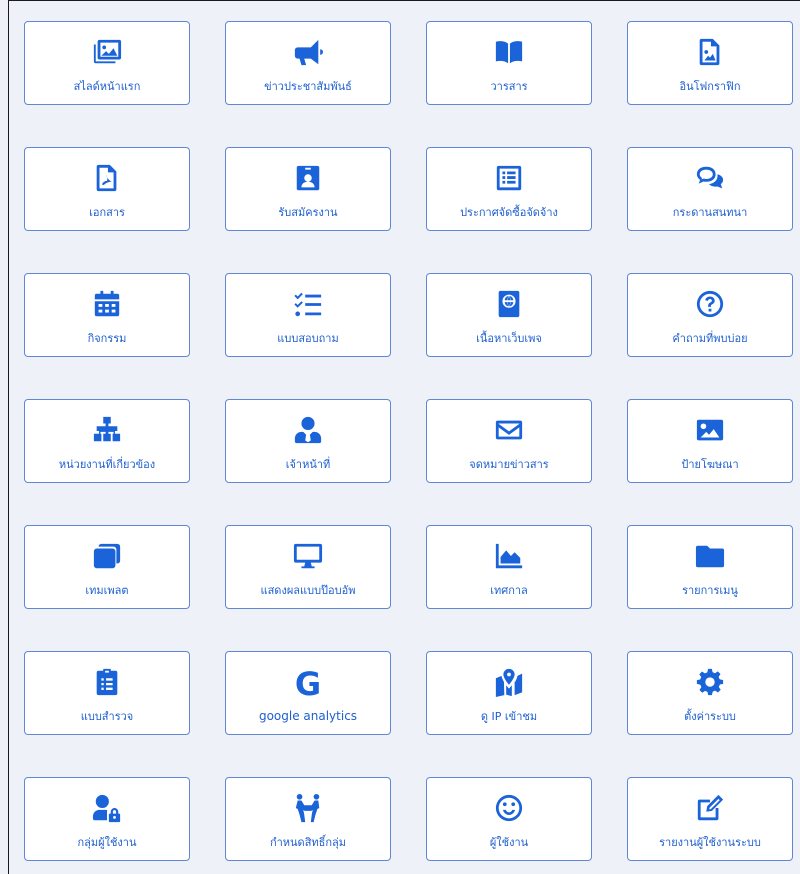 The width and height of the screenshot is (800, 874). I want to click on tile-festivals: เทศกาล, so click(509, 567).